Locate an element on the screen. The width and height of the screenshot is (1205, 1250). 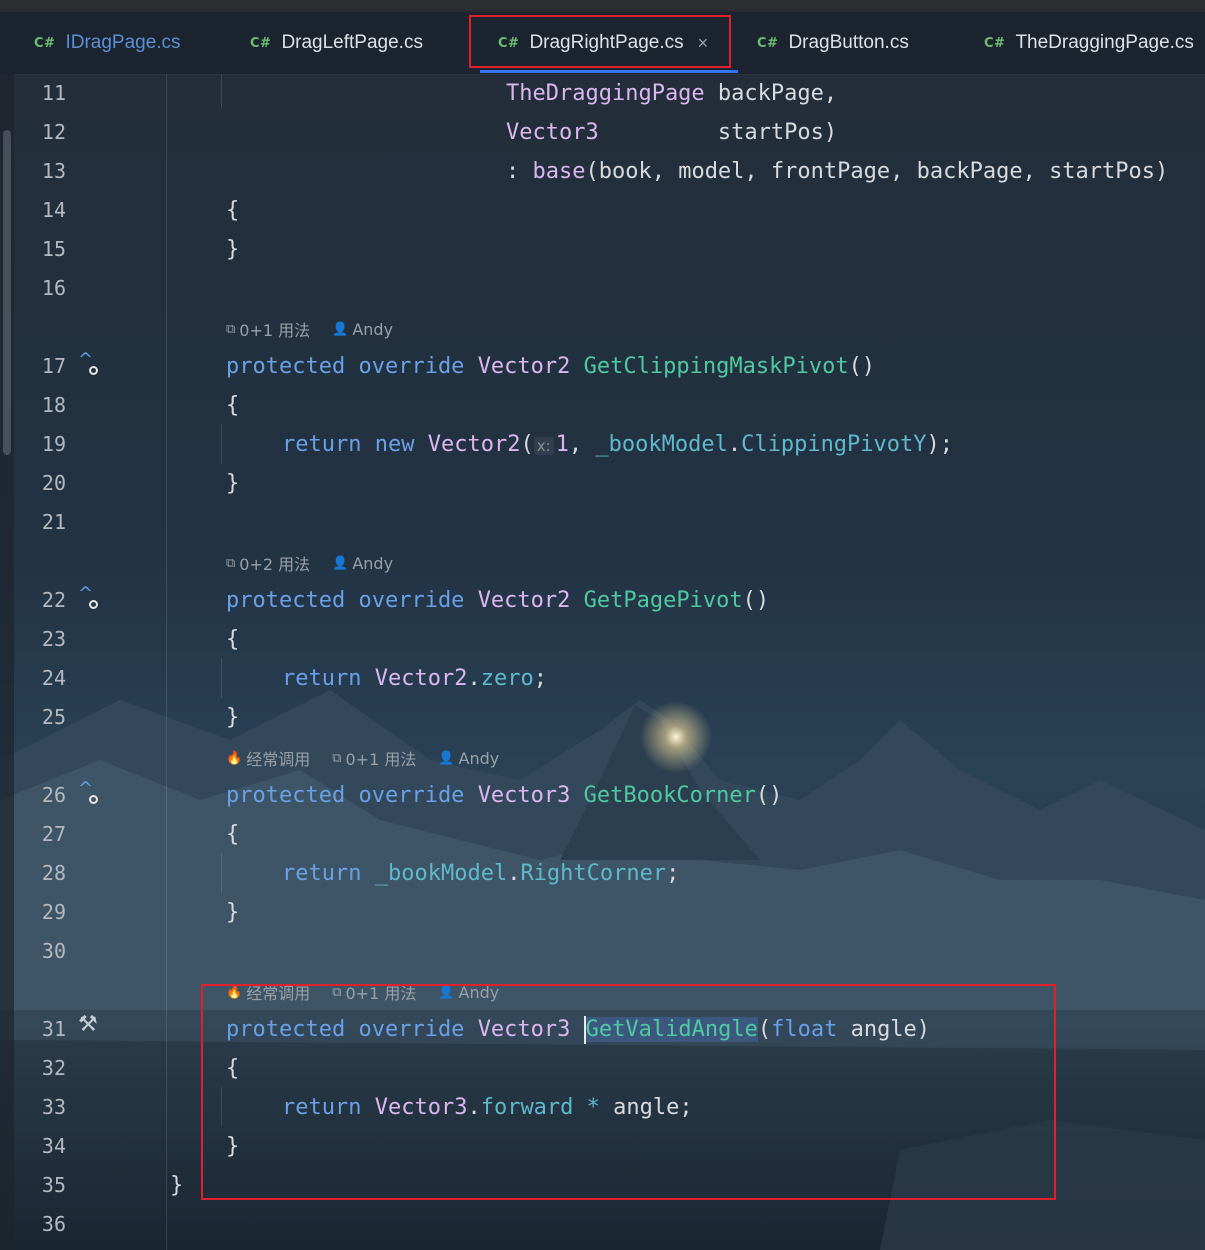
line-number: 25 is located at coordinates (53, 717).